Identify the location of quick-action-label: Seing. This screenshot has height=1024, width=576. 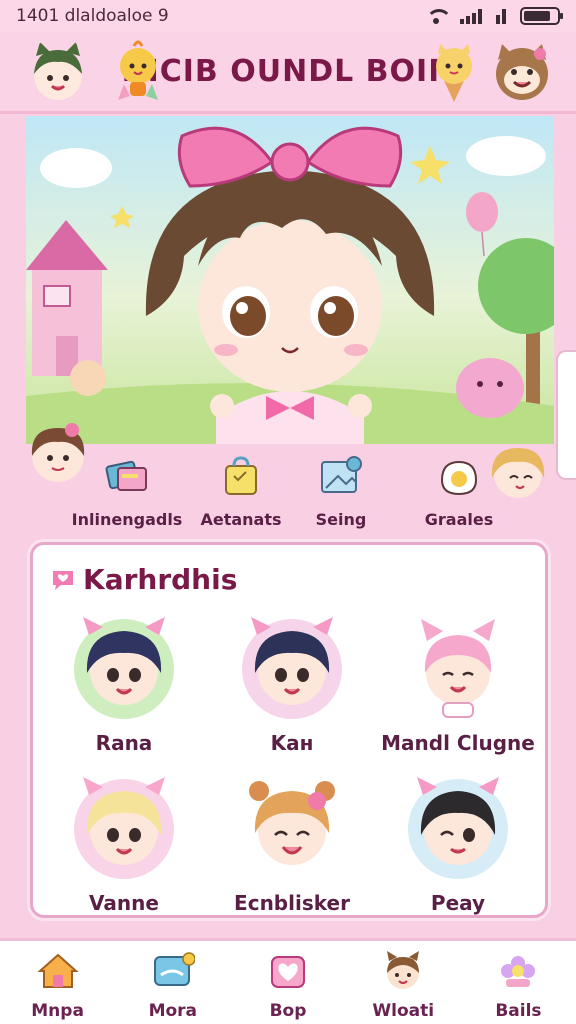
(341, 519).